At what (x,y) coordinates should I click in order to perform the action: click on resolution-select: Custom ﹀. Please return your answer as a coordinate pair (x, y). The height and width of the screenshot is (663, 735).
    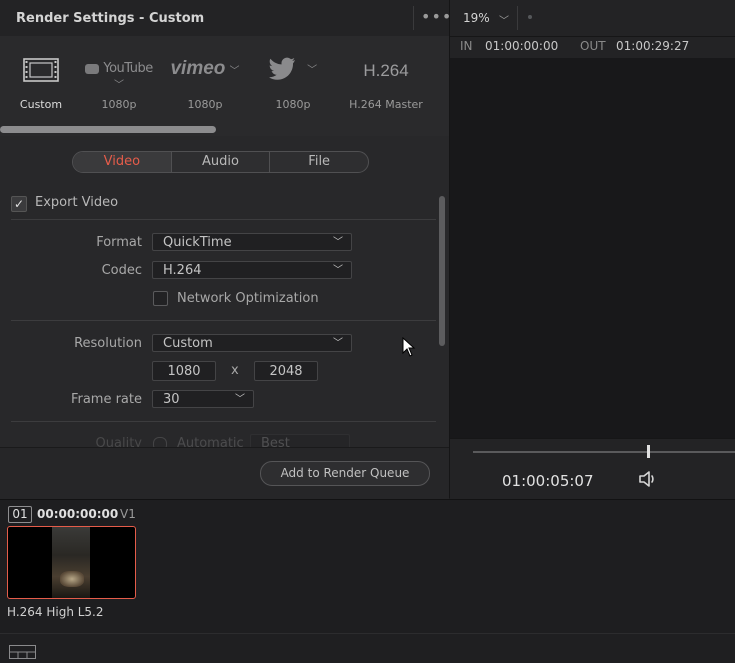
    Looking at the image, I should click on (252, 343).